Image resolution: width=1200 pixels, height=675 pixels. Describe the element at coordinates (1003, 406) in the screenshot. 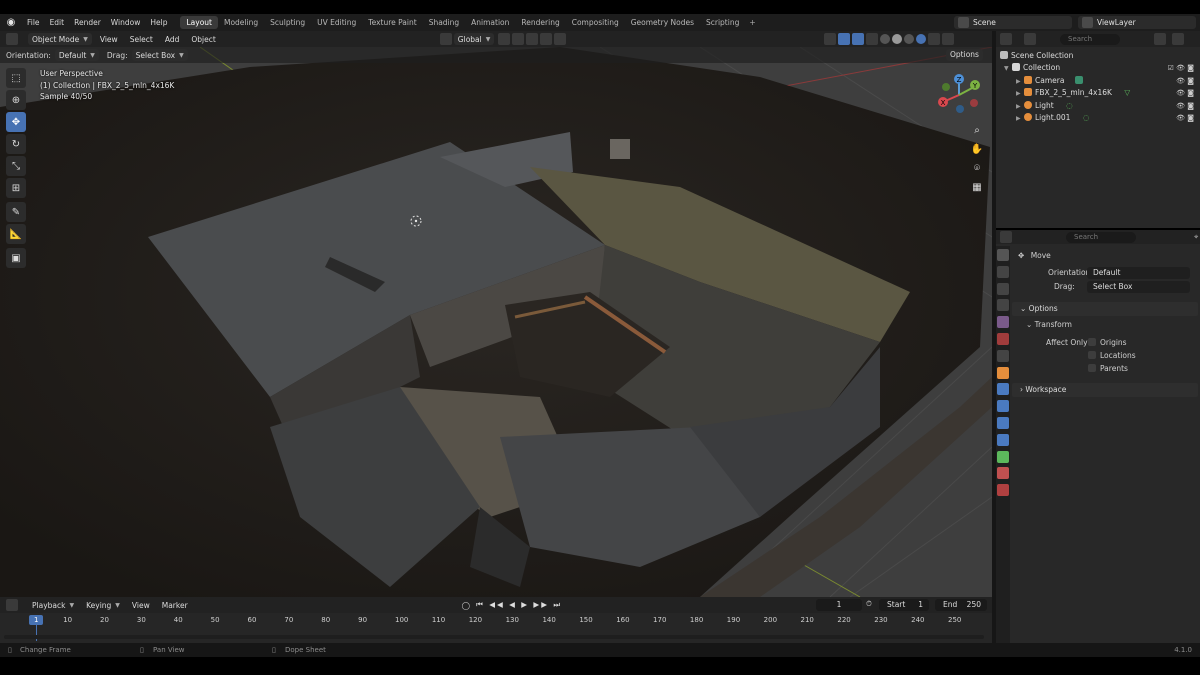

I see `particles-tab-icon` at that location.